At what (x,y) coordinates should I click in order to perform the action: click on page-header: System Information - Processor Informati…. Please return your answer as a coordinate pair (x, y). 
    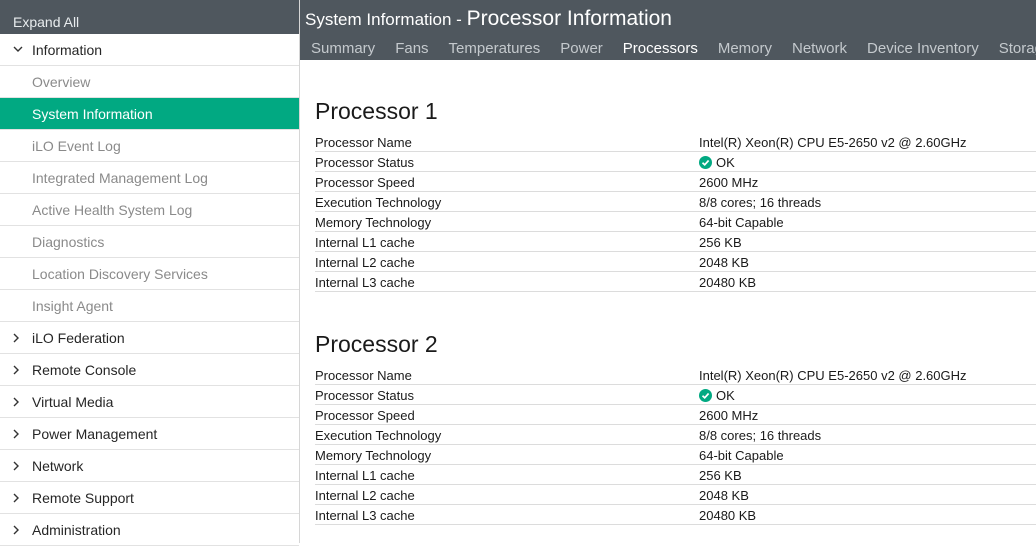
    Looking at the image, I should click on (668, 30).